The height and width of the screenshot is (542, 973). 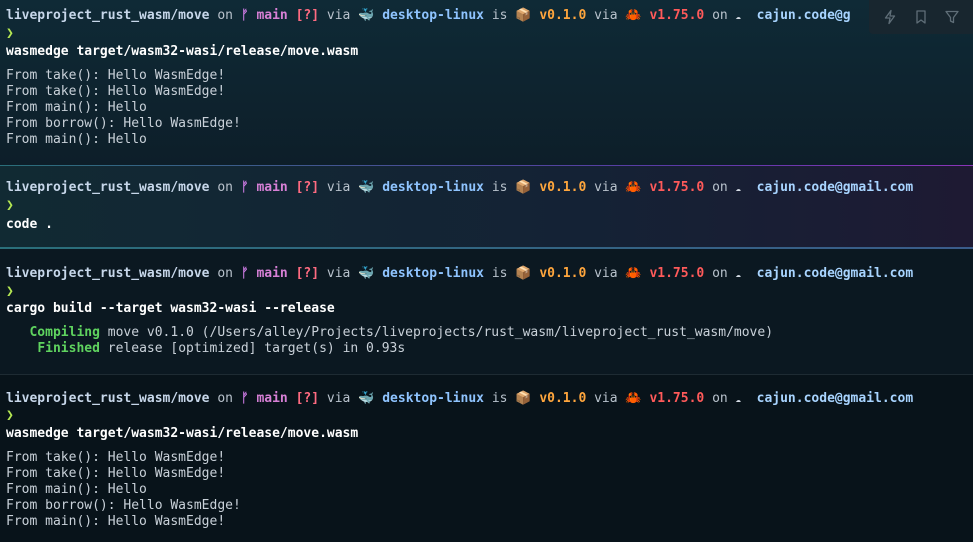 What do you see at coordinates (116, 521) in the screenshot?
I see `output-line: From main(): Hello WasmEdge!` at bounding box center [116, 521].